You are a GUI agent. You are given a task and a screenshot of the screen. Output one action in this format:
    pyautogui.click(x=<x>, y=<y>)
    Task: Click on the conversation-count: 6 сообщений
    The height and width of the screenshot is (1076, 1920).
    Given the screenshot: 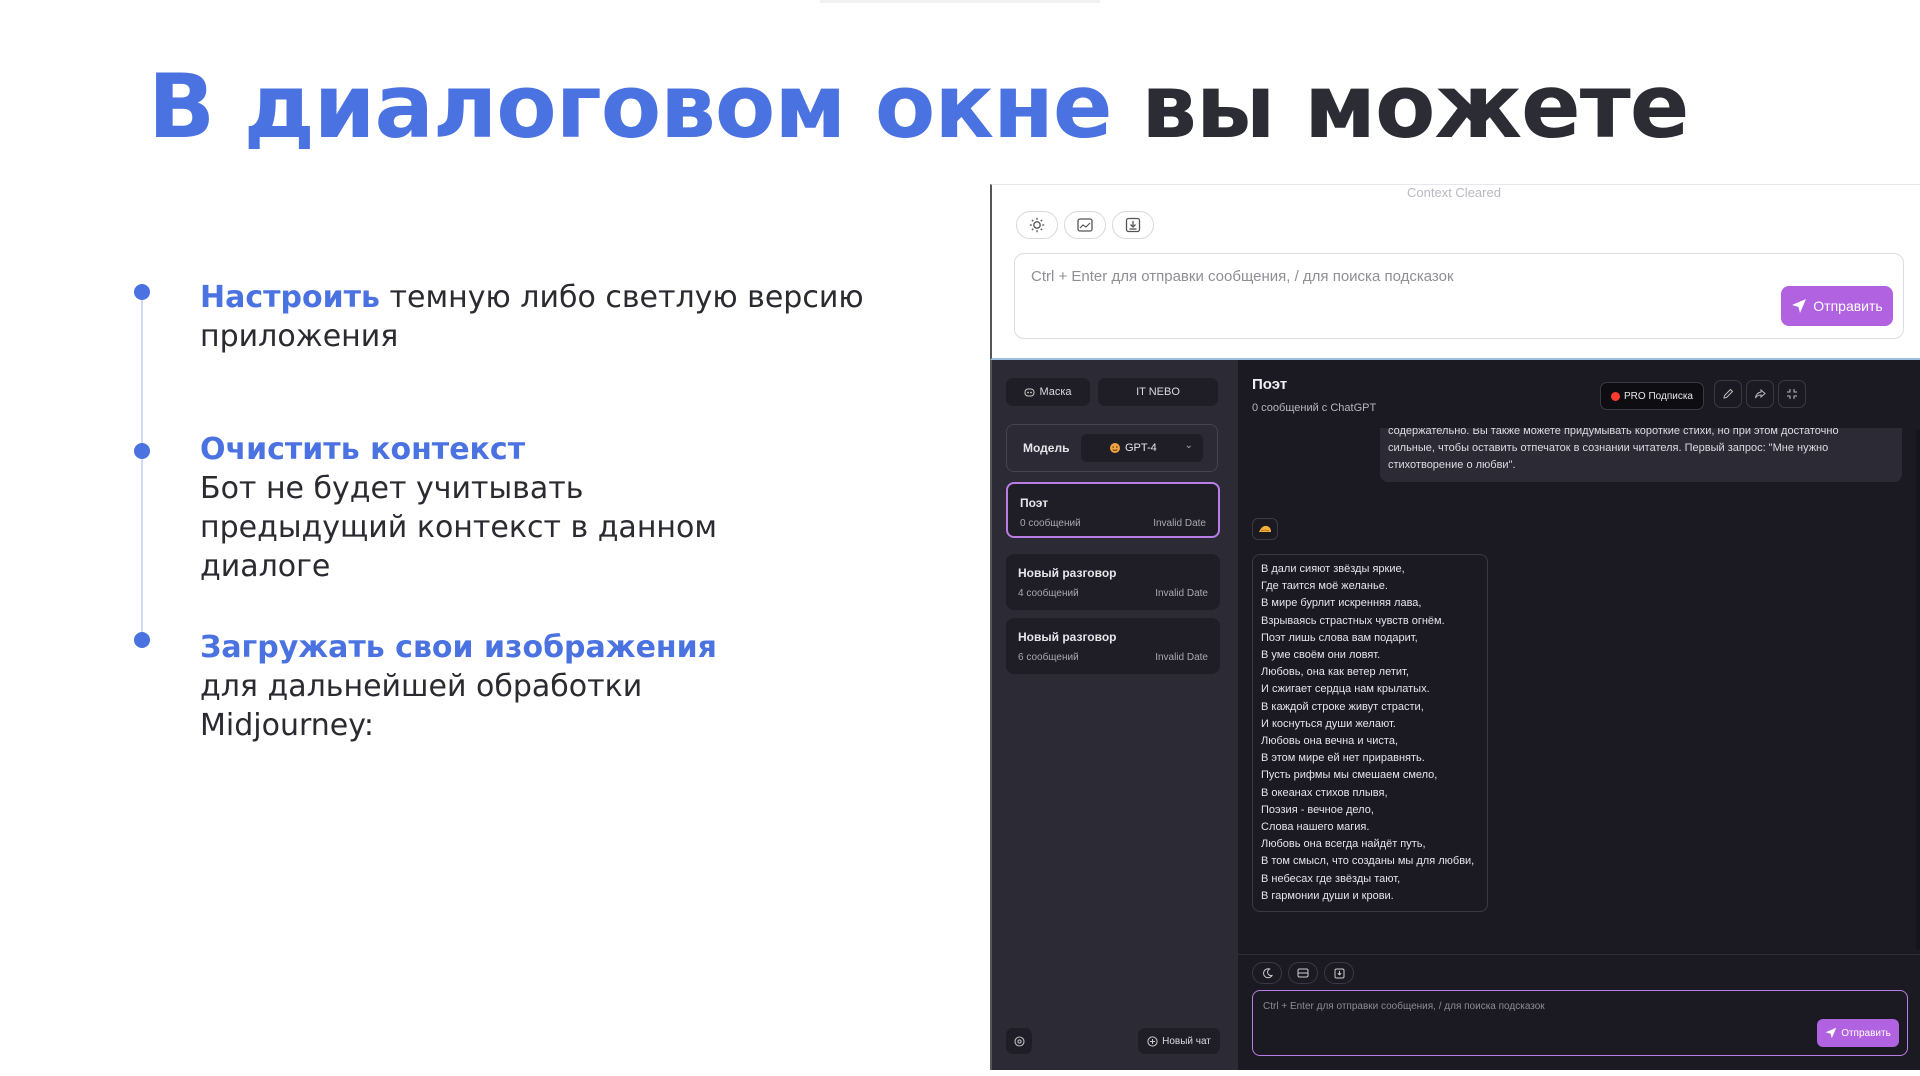 What is the action you would take?
    pyautogui.click(x=1048, y=657)
    